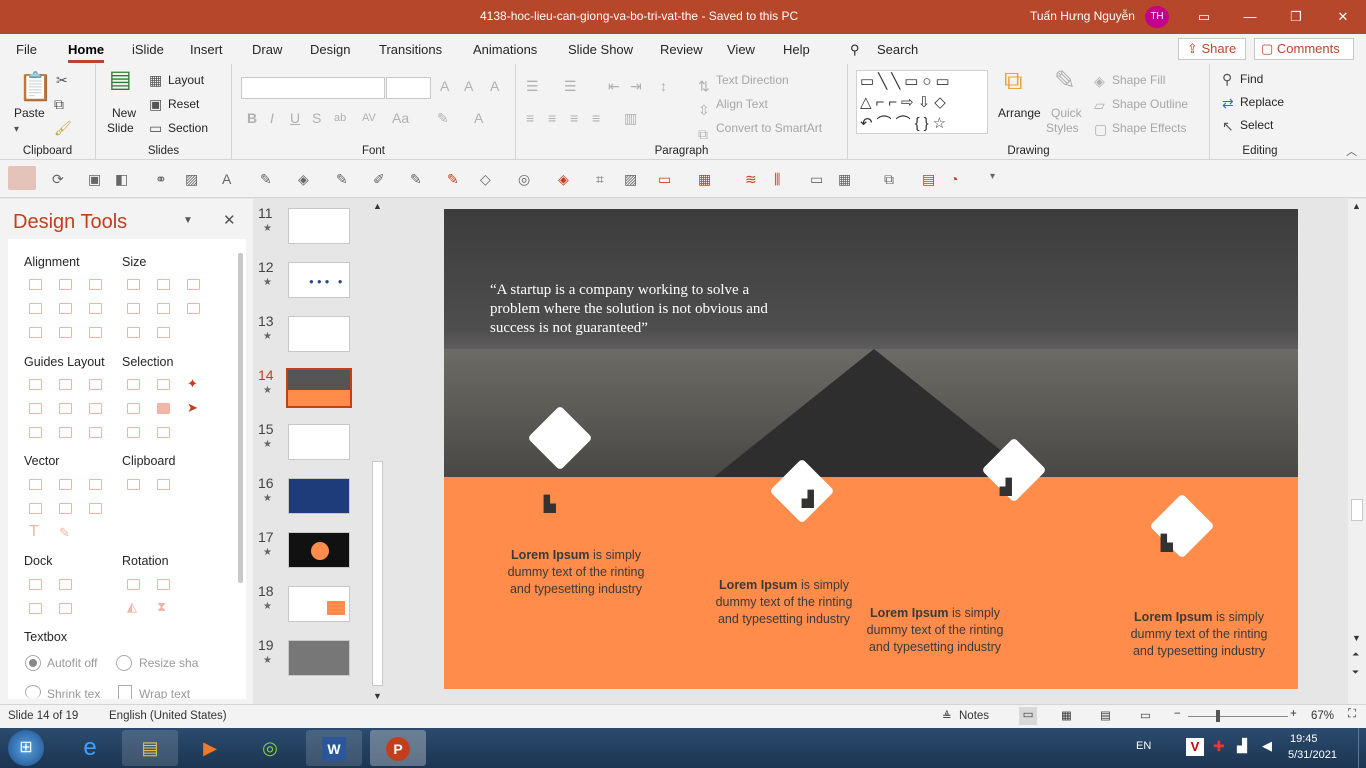 The height and width of the screenshot is (768, 1366). Describe the element at coordinates (1355, 654) in the screenshot. I see `previous-slide-icon: ⏶` at that location.